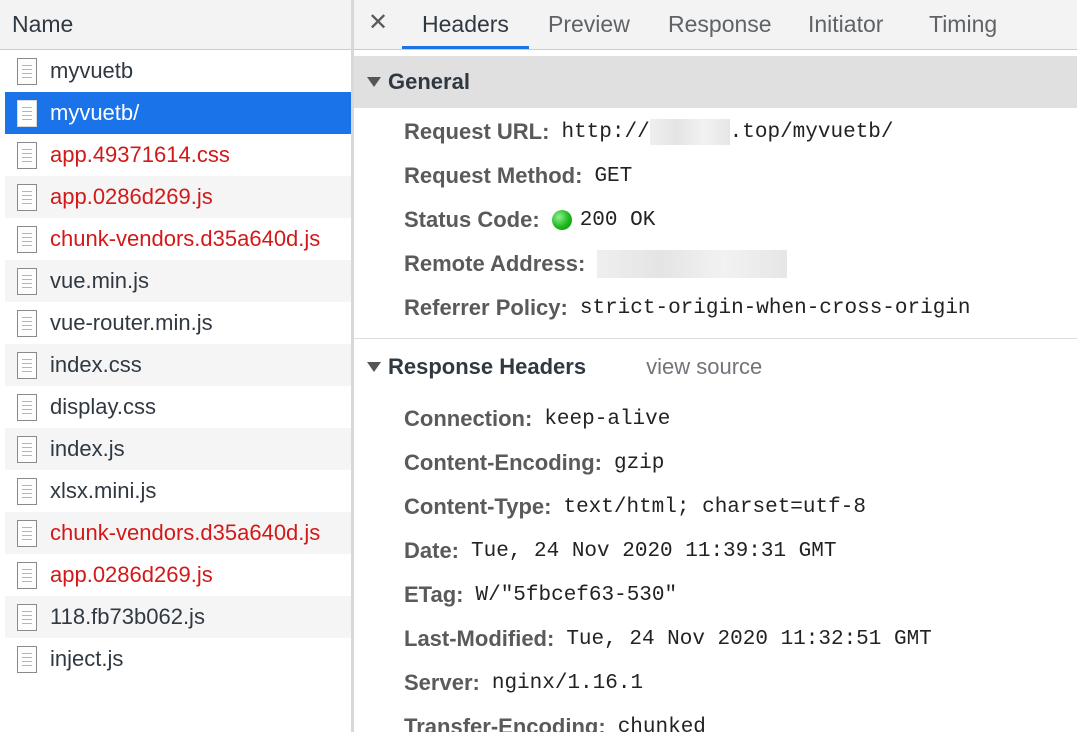  I want to click on request-name: myvuetb/, so click(95, 112).